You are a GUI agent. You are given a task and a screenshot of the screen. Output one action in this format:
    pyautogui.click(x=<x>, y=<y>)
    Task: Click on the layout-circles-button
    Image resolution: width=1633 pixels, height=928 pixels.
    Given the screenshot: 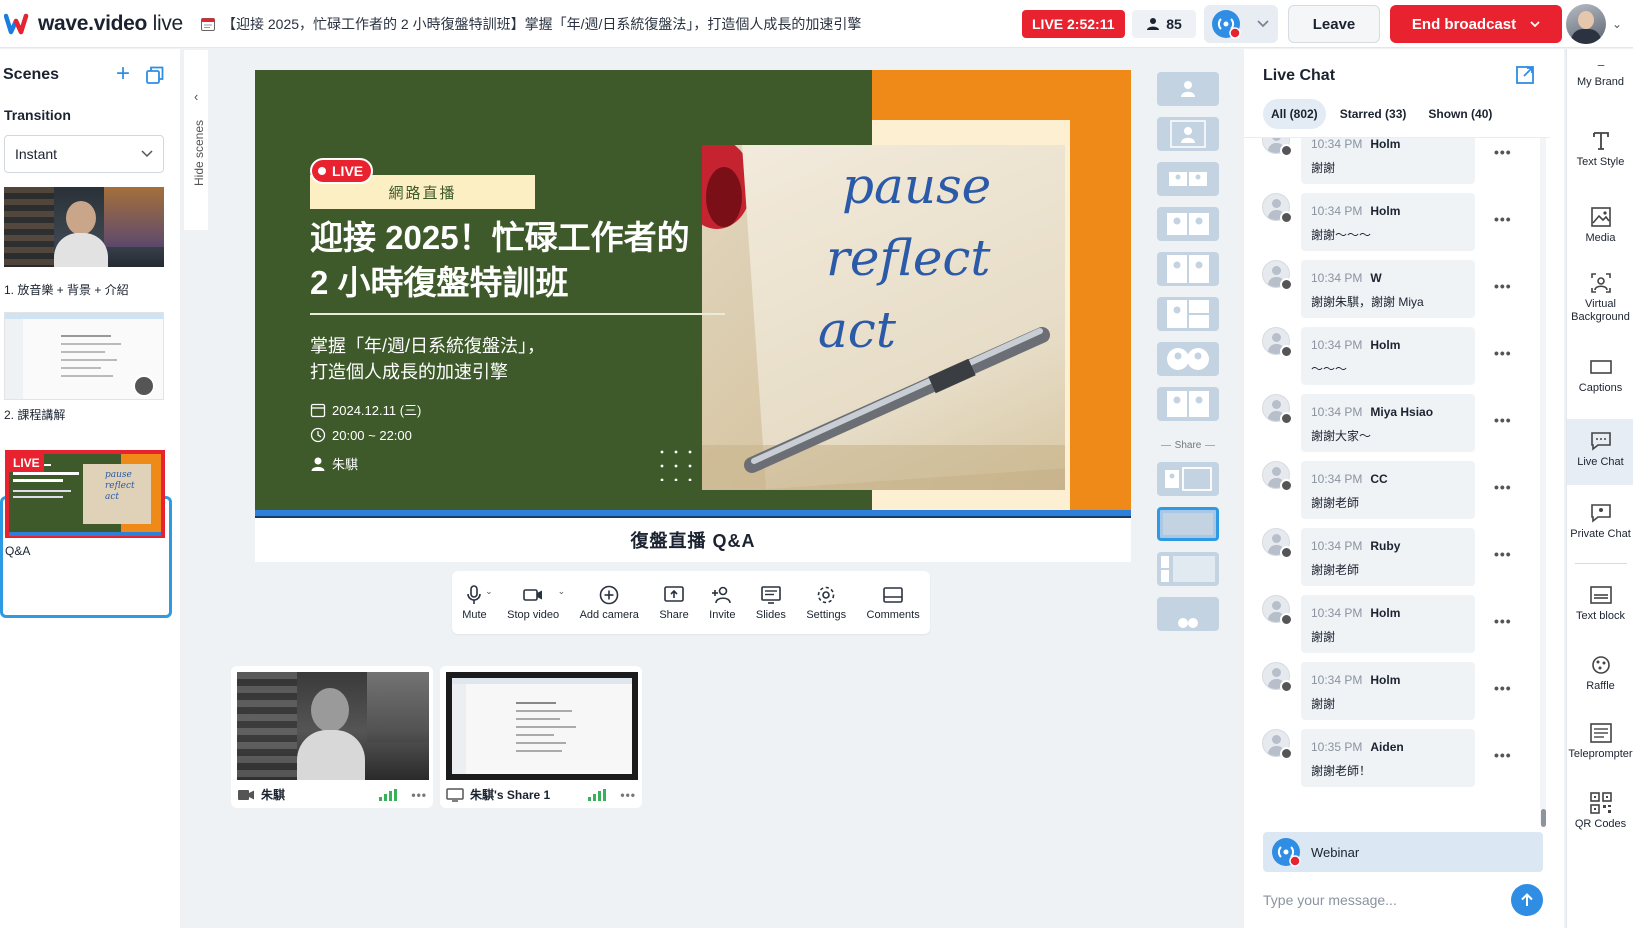 What is the action you would take?
    pyautogui.click(x=1188, y=359)
    